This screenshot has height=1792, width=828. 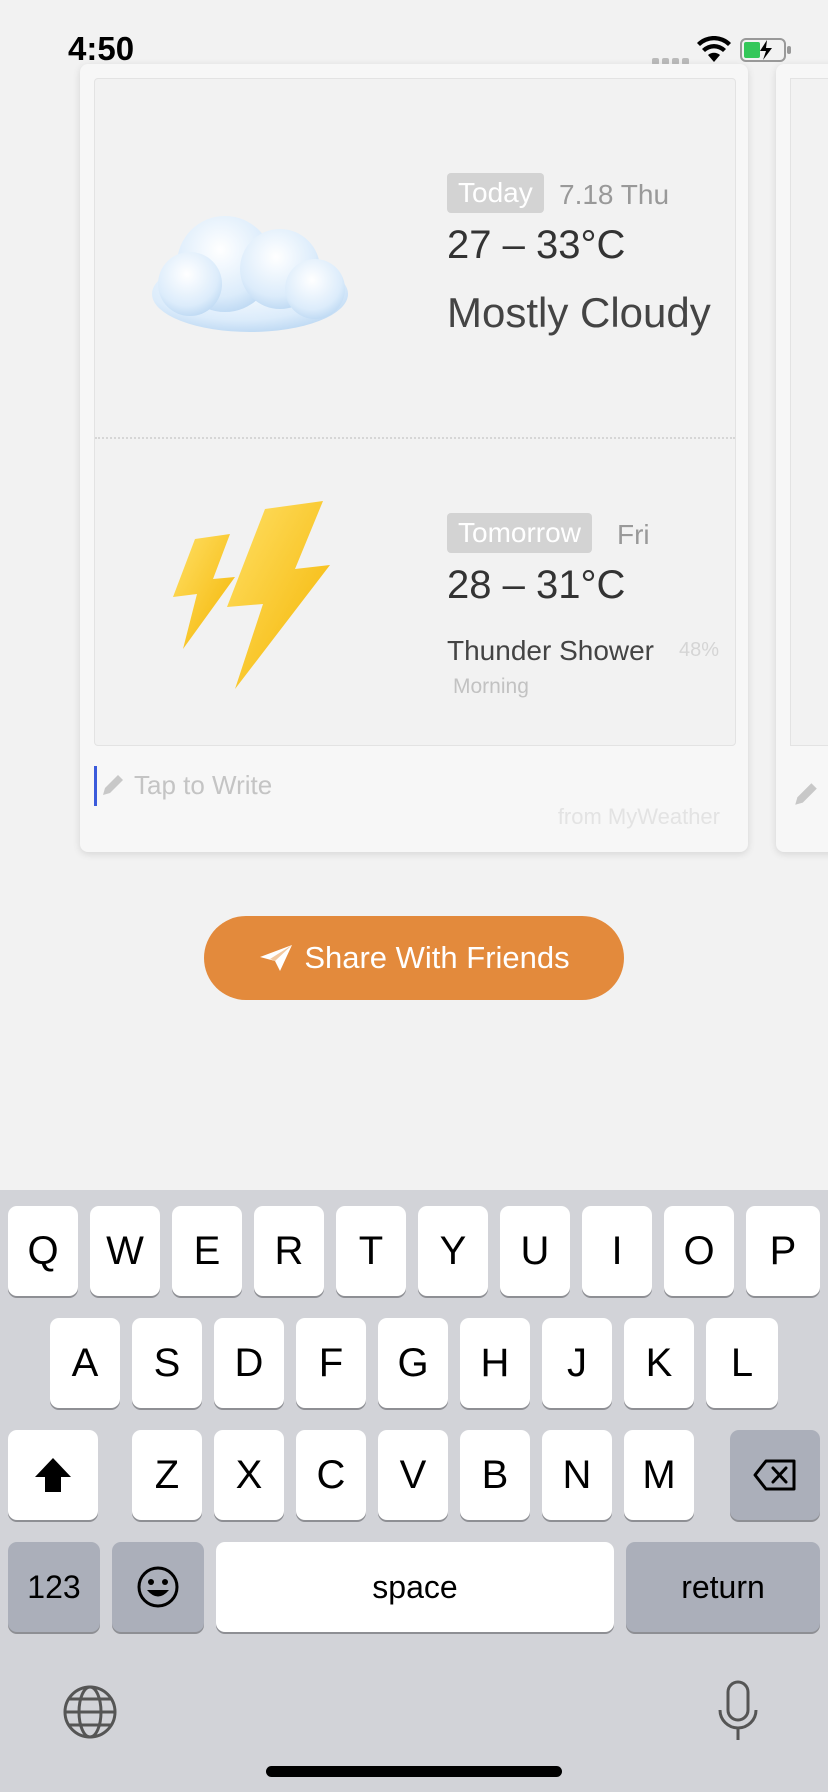 I want to click on precip-chance: 48%, so click(x=699, y=650).